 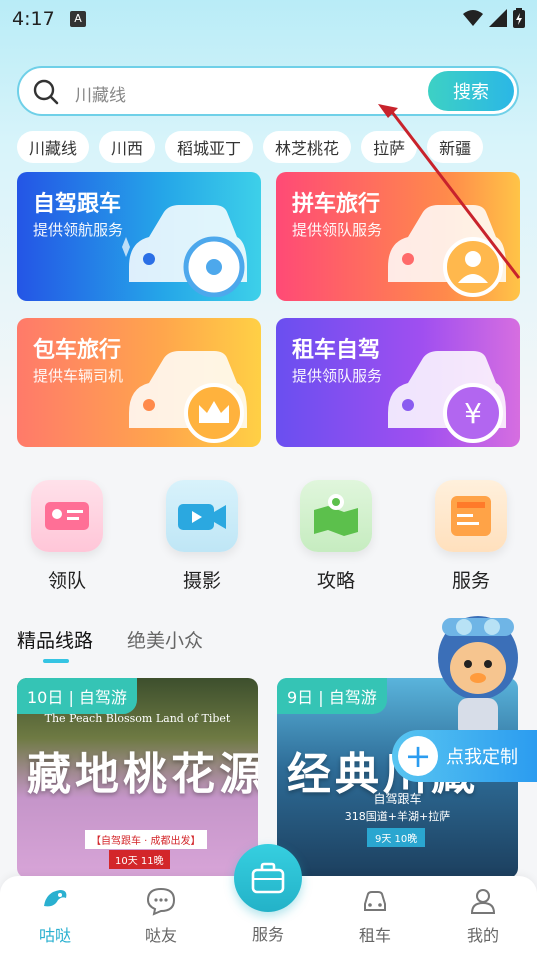 What do you see at coordinates (188, 397) in the screenshot?
I see `car-crown-icon` at bounding box center [188, 397].